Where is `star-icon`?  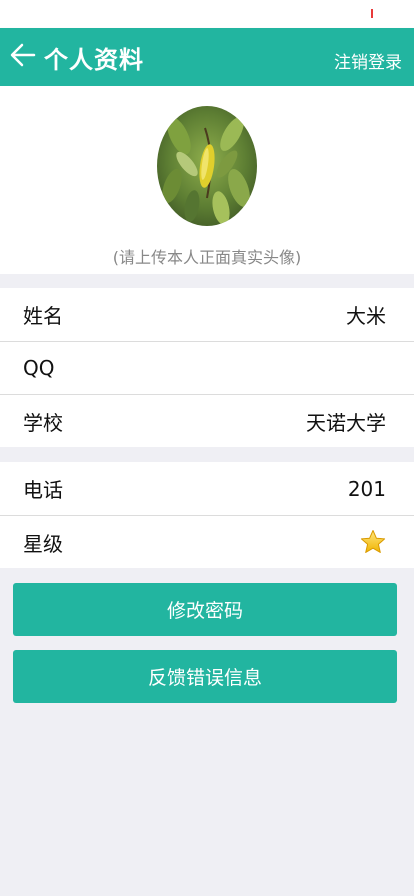
star-icon is located at coordinates (373, 541).